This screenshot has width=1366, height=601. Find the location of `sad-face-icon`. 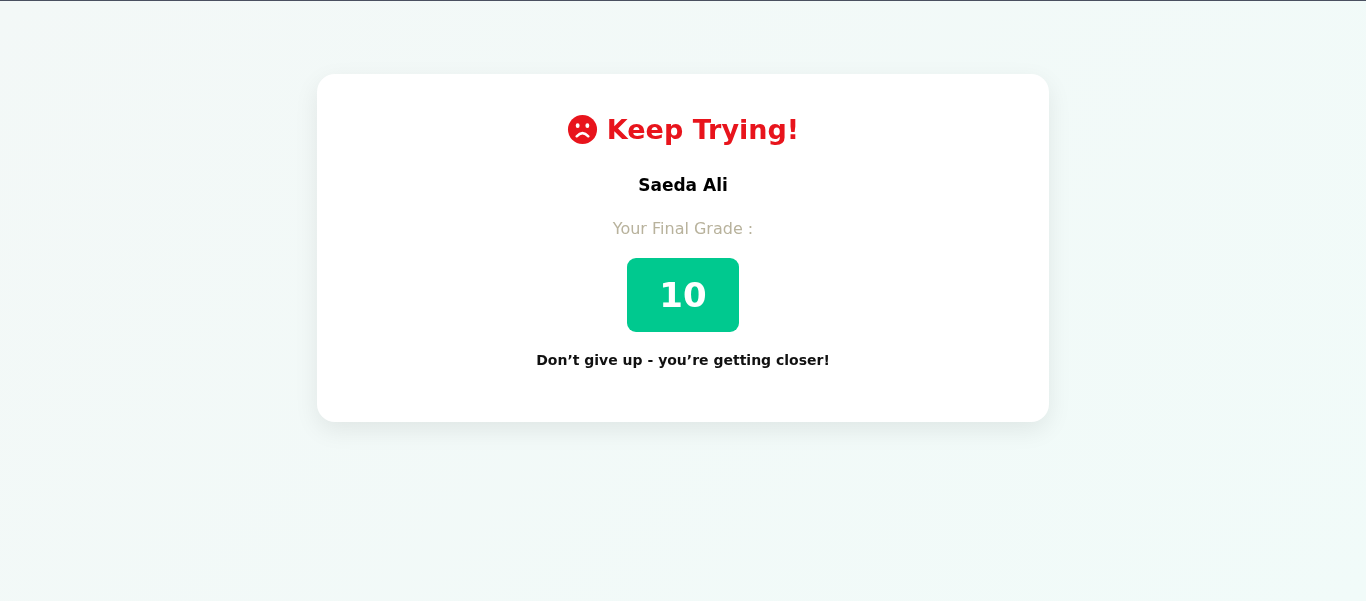

sad-face-icon is located at coordinates (582, 129).